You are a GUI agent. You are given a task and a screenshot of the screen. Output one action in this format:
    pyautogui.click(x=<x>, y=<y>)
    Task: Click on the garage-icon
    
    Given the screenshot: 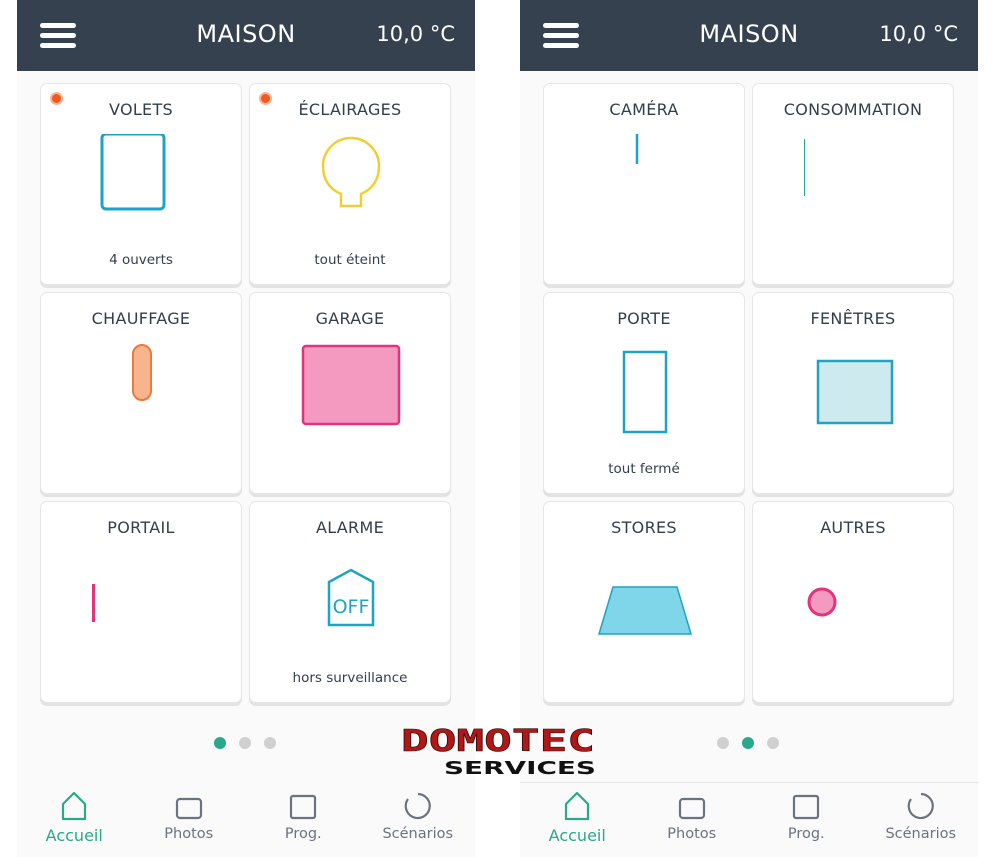 What is the action you would take?
    pyautogui.click(x=351, y=385)
    